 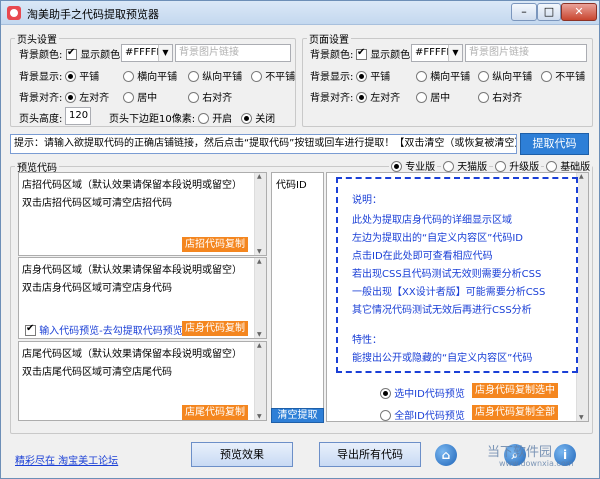 I want to click on header-display-tile: 平铺, so click(x=82, y=75).